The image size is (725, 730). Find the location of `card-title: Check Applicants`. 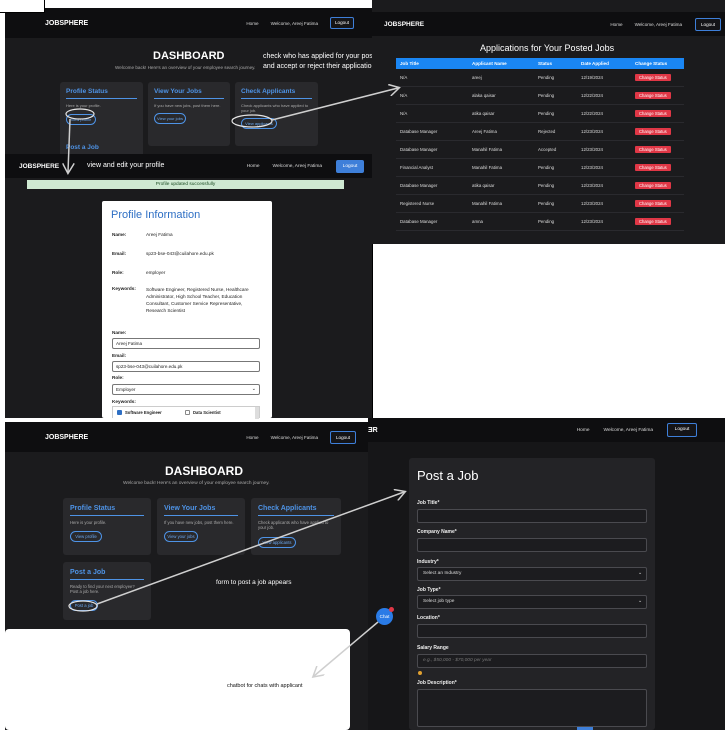

card-title: Check Applicants is located at coordinates (296, 510).